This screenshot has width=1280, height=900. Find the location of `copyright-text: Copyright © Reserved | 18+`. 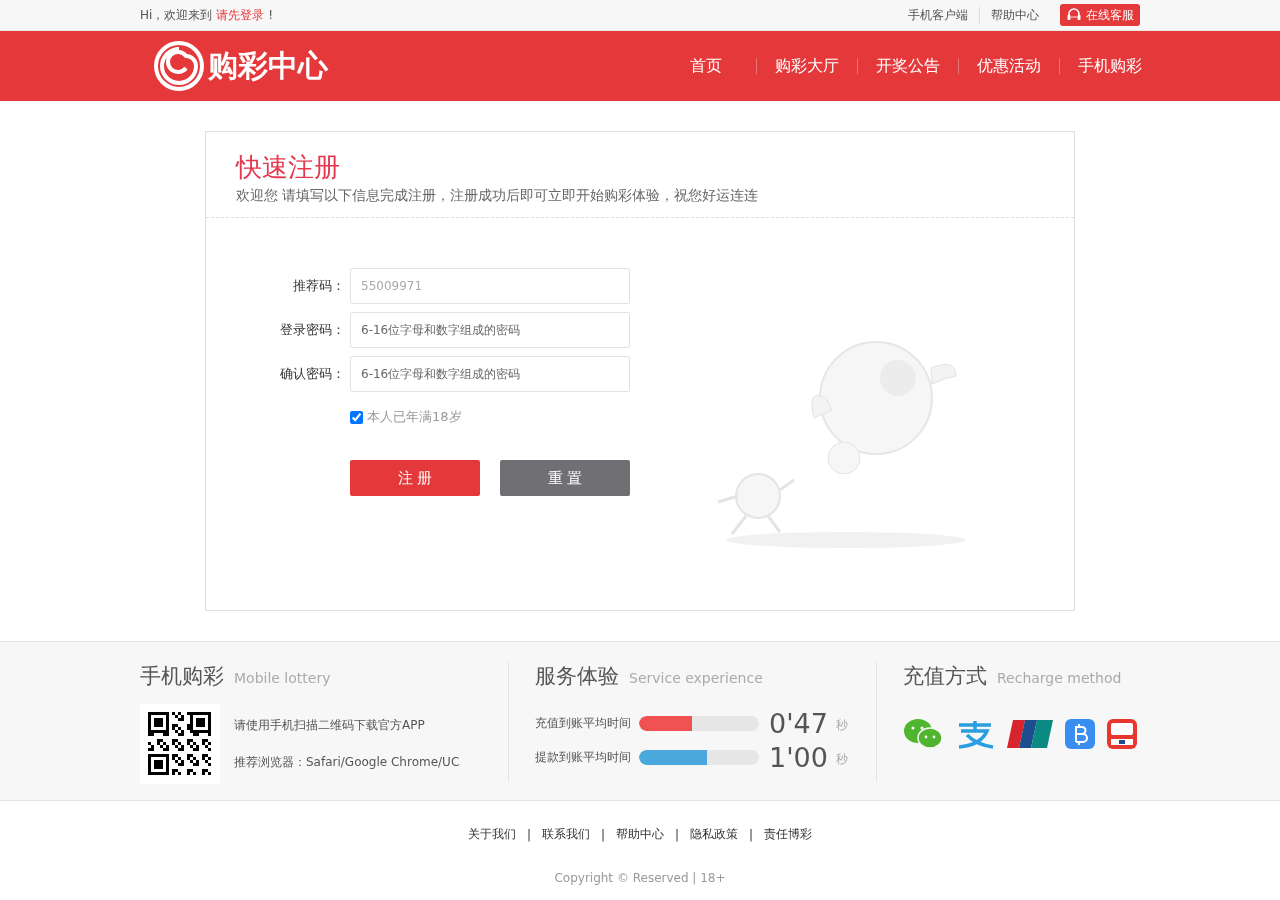

copyright-text: Copyright © Reserved | 18+ is located at coordinates (640, 878).